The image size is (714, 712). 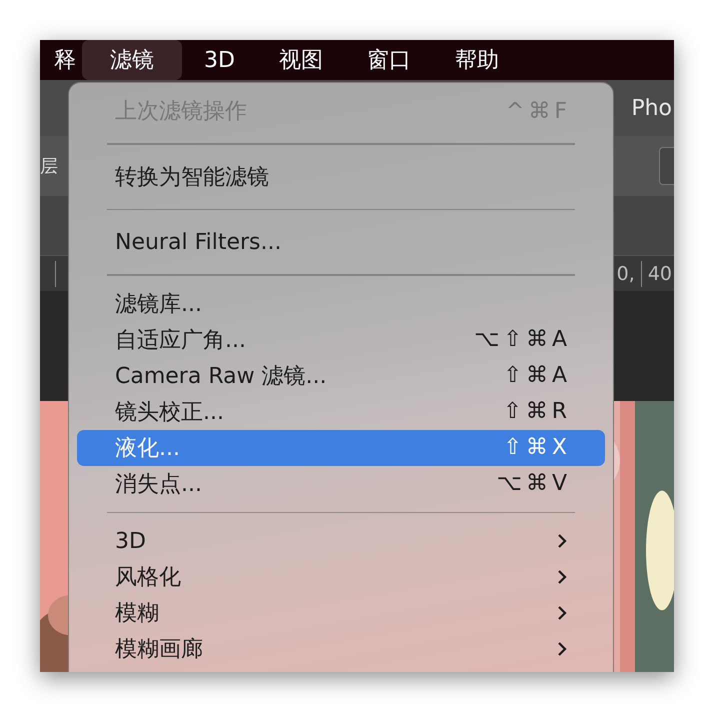 What do you see at coordinates (341, 649) in the screenshot?
I see `menu-item: 模糊画廊` at bounding box center [341, 649].